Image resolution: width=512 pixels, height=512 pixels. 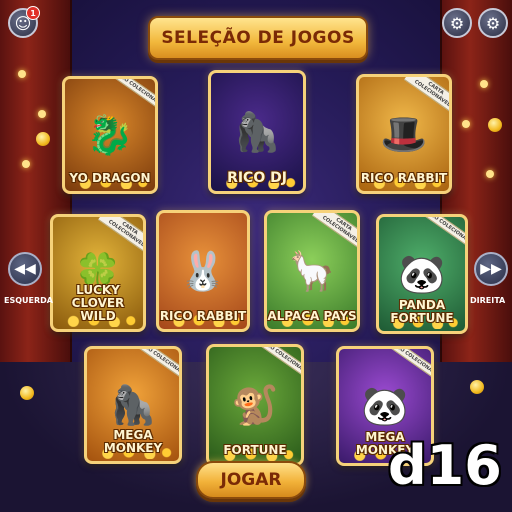 I want to click on options-button: ⚙, so click(x=493, y=23).